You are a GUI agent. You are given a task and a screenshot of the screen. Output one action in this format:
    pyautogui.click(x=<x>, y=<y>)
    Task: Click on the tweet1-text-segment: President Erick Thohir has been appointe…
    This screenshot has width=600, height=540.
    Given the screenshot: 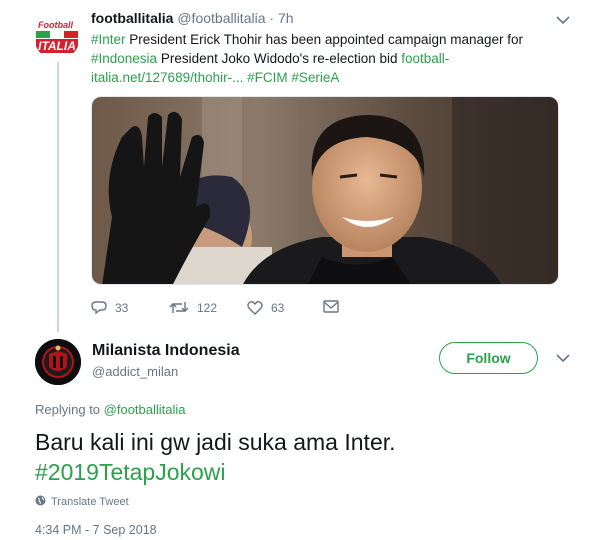 What is the action you would take?
    pyautogui.click(x=324, y=39)
    